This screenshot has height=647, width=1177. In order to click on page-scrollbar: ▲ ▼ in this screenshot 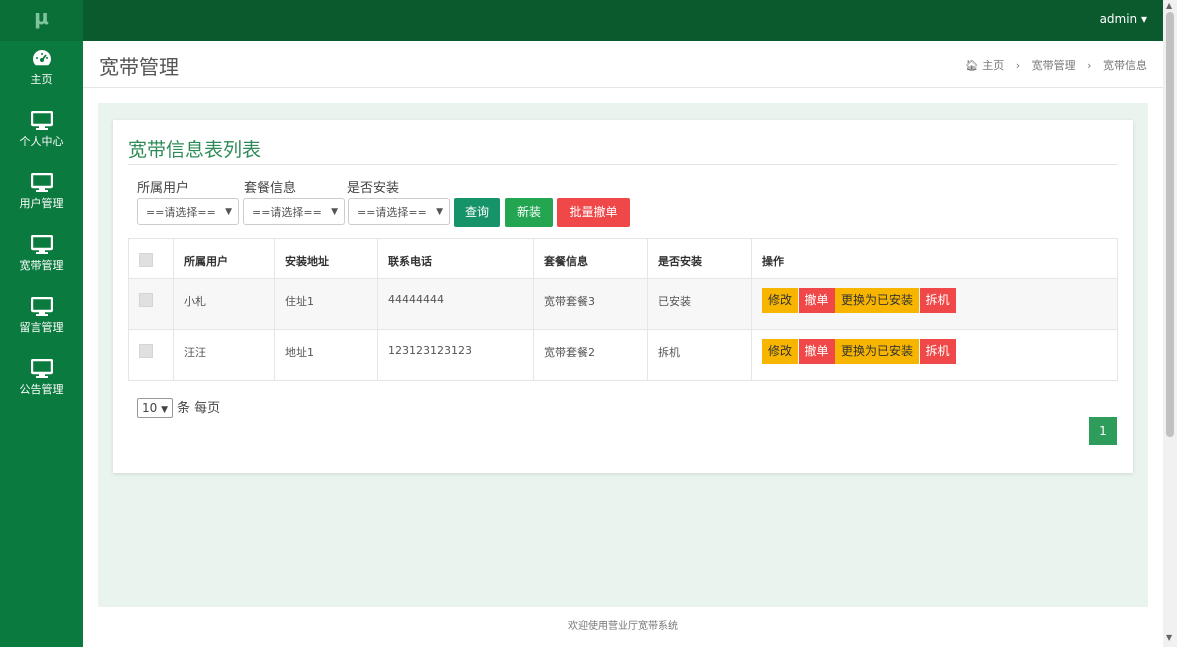, I will do `click(1170, 323)`.